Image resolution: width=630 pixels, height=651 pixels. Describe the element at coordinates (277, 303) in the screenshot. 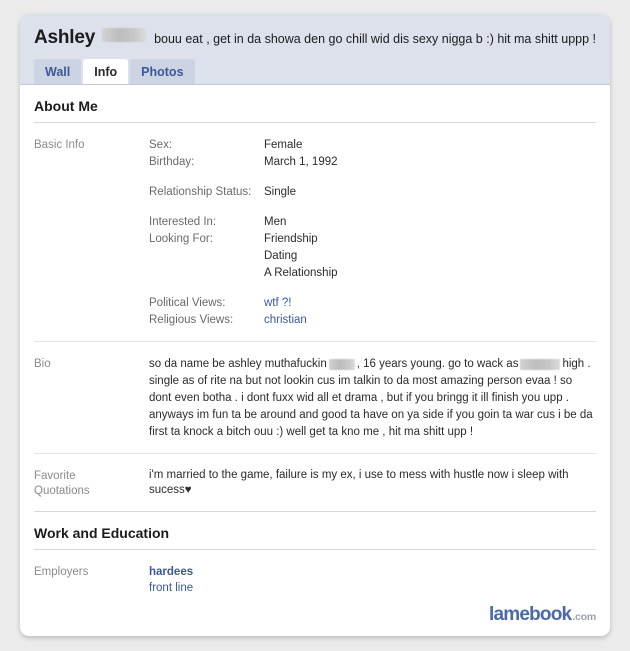

I see `field-value-political-views: wtf ?!` at that location.